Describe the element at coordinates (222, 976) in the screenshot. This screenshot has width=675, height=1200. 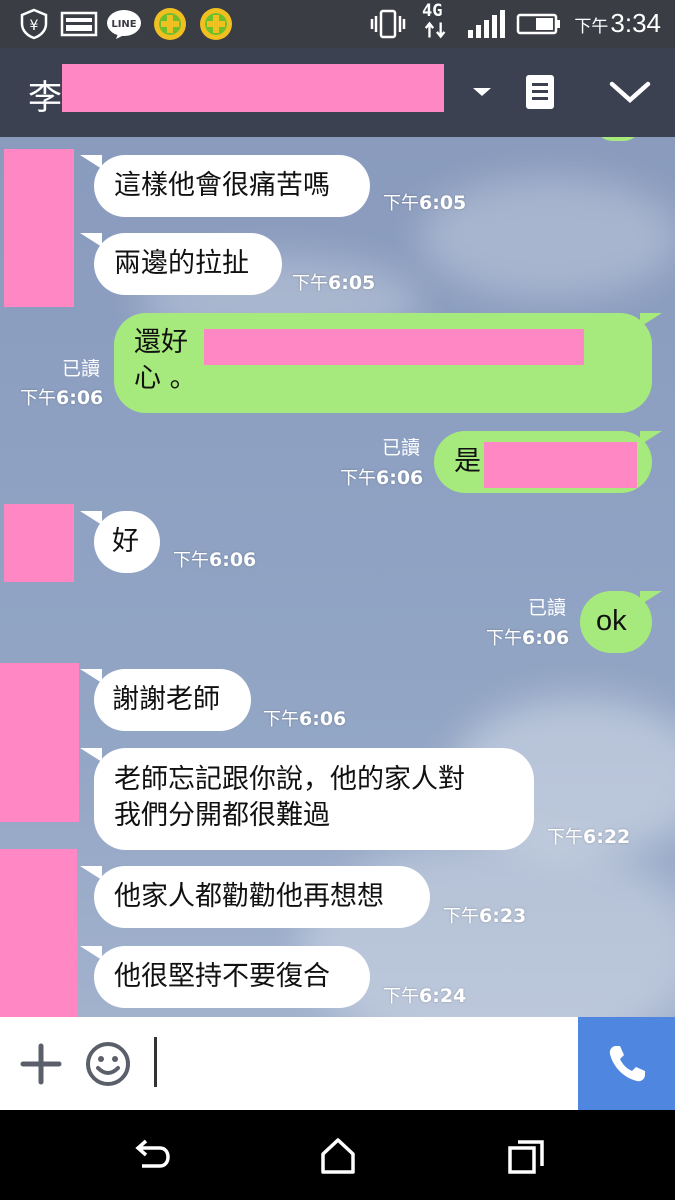
I see `message-text: 他很堅持不要復合` at that location.